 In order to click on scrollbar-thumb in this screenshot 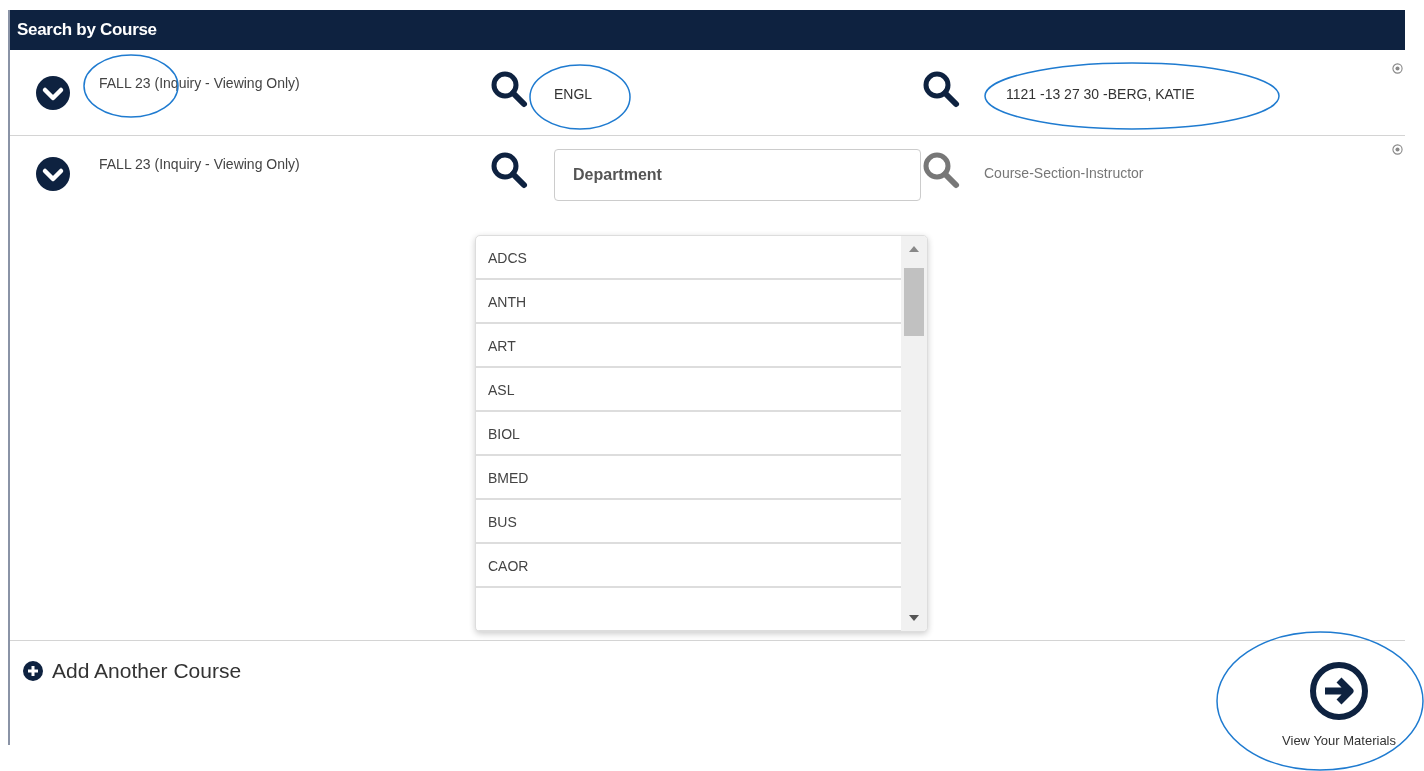, I will do `click(914, 302)`.